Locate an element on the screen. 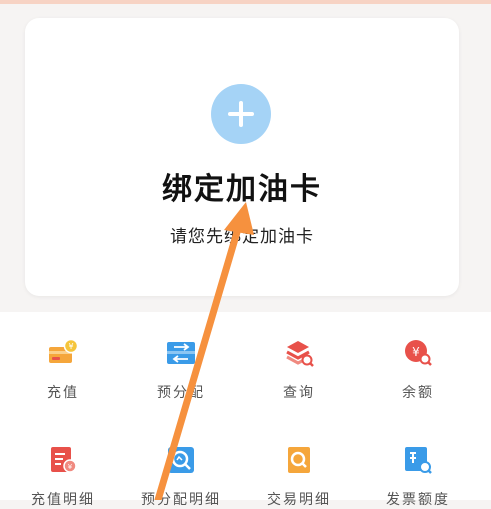  menu-item-recharge: ¥ 充值 is located at coordinates (63, 370).